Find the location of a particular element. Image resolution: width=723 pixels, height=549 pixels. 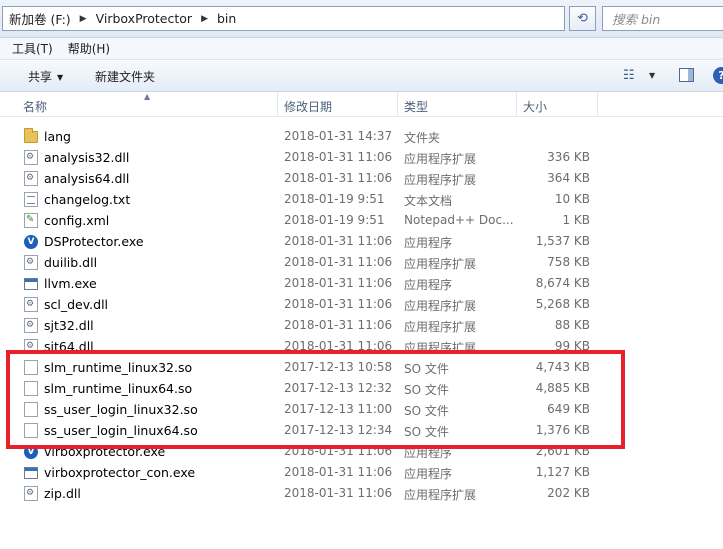

share-button: 共享 ▼ is located at coordinates (45, 76).